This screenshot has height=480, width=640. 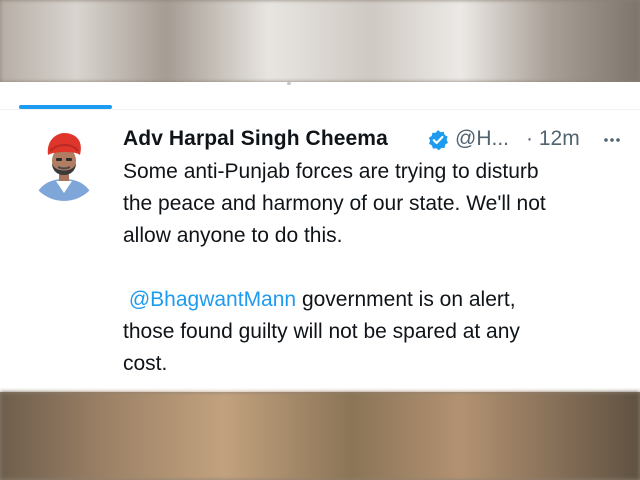 What do you see at coordinates (612, 140) in the screenshot?
I see `more-options-icon` at bounding box center [612, 140].